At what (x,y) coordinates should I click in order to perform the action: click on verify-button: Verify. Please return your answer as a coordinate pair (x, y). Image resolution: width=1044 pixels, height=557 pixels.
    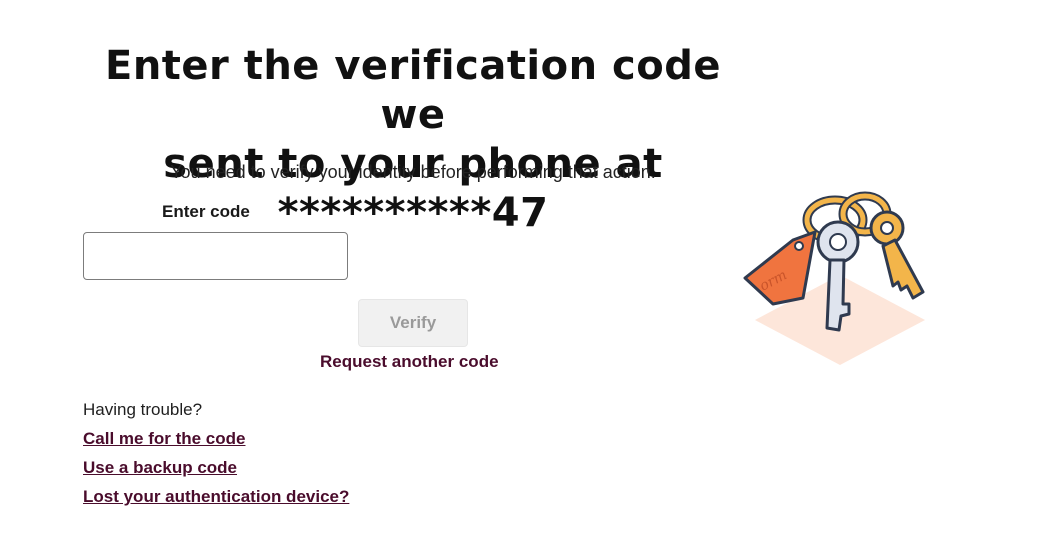
    Looking at the image, I should click on (413, 323).